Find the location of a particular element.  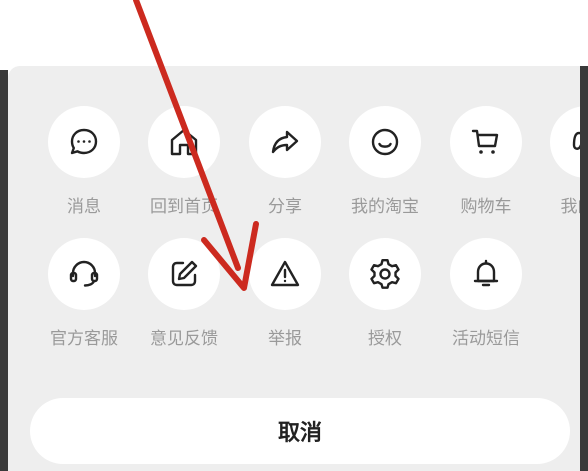

menu-item-share: 分享 is located at coordinates (285, 161).